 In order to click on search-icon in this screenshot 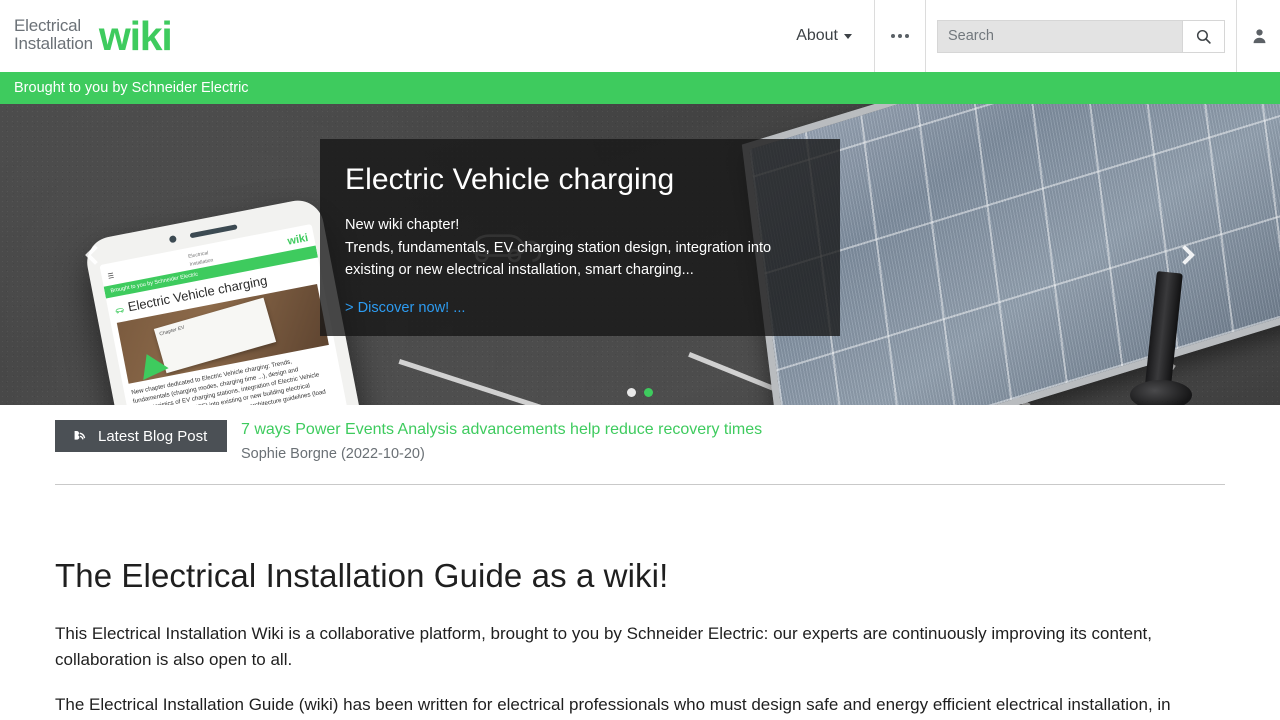, I will do `click(1203, 36)`.